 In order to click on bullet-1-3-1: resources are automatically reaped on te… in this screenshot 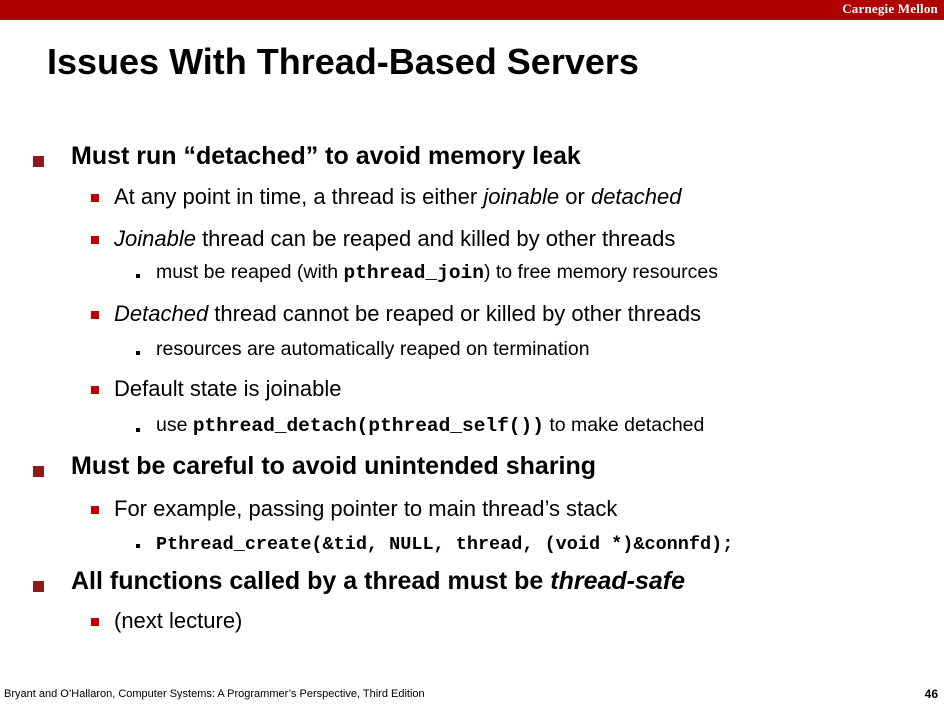, I will do `click(373, 349)`.